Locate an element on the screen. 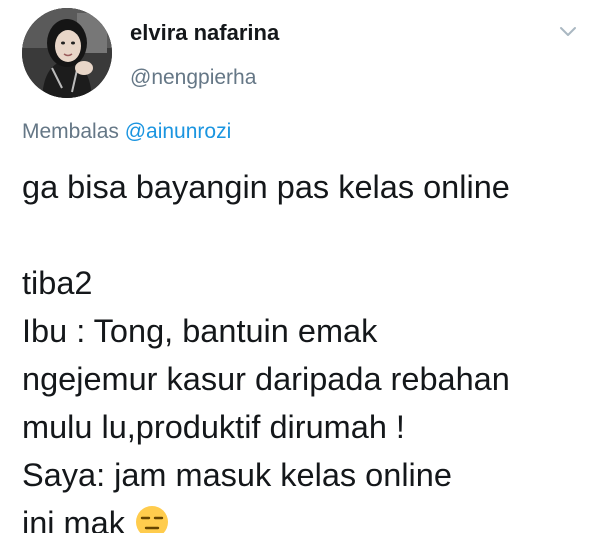 The width and height of the screenshot is (600, 533). expressionless-face-icon is located at coordinates (152, 518).